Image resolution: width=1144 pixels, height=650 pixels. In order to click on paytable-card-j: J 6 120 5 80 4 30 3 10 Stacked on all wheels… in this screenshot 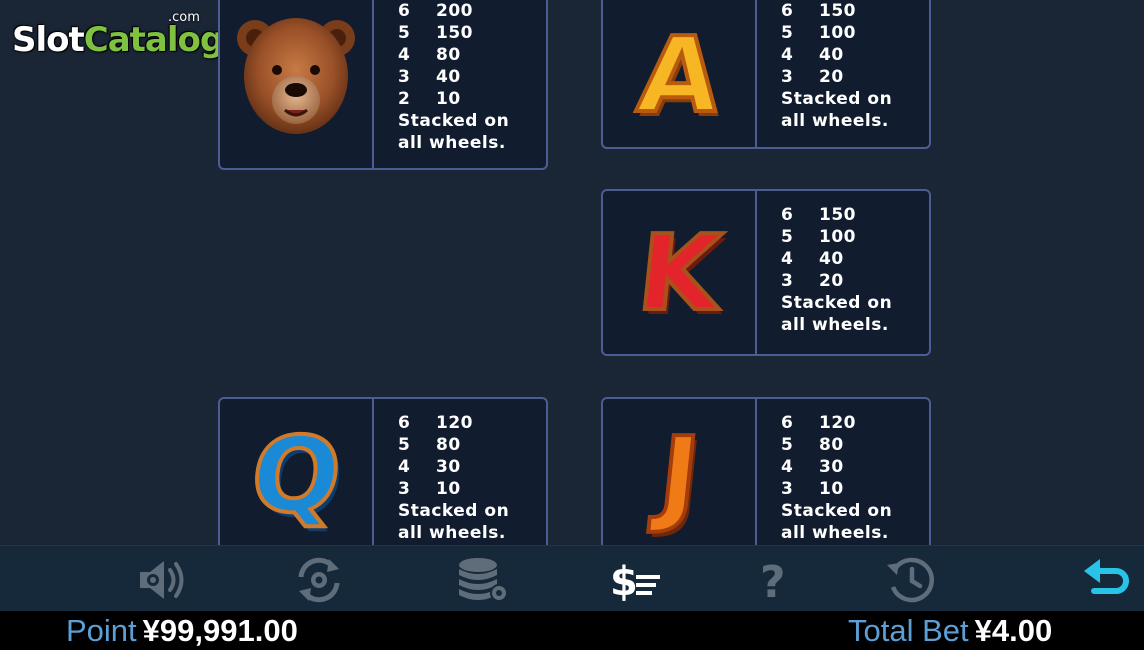, I will do `click(766, 480)`.